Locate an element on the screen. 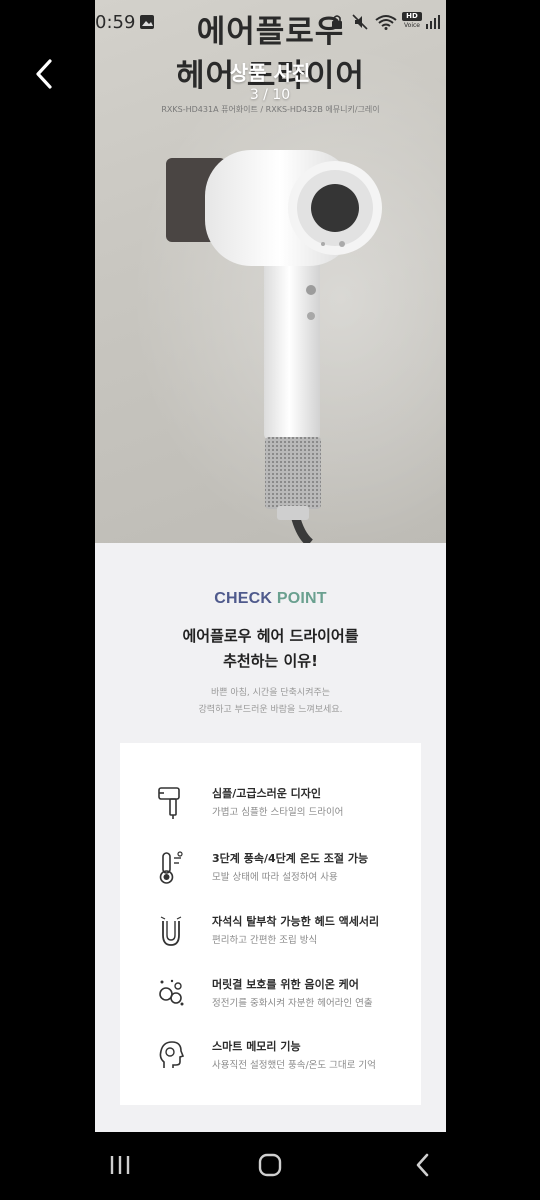  feature-item: 스마트 메모리 기능 사용직전 설정했던 풍속/온도 그대로 기억 is located at coordinates (270, 1061).